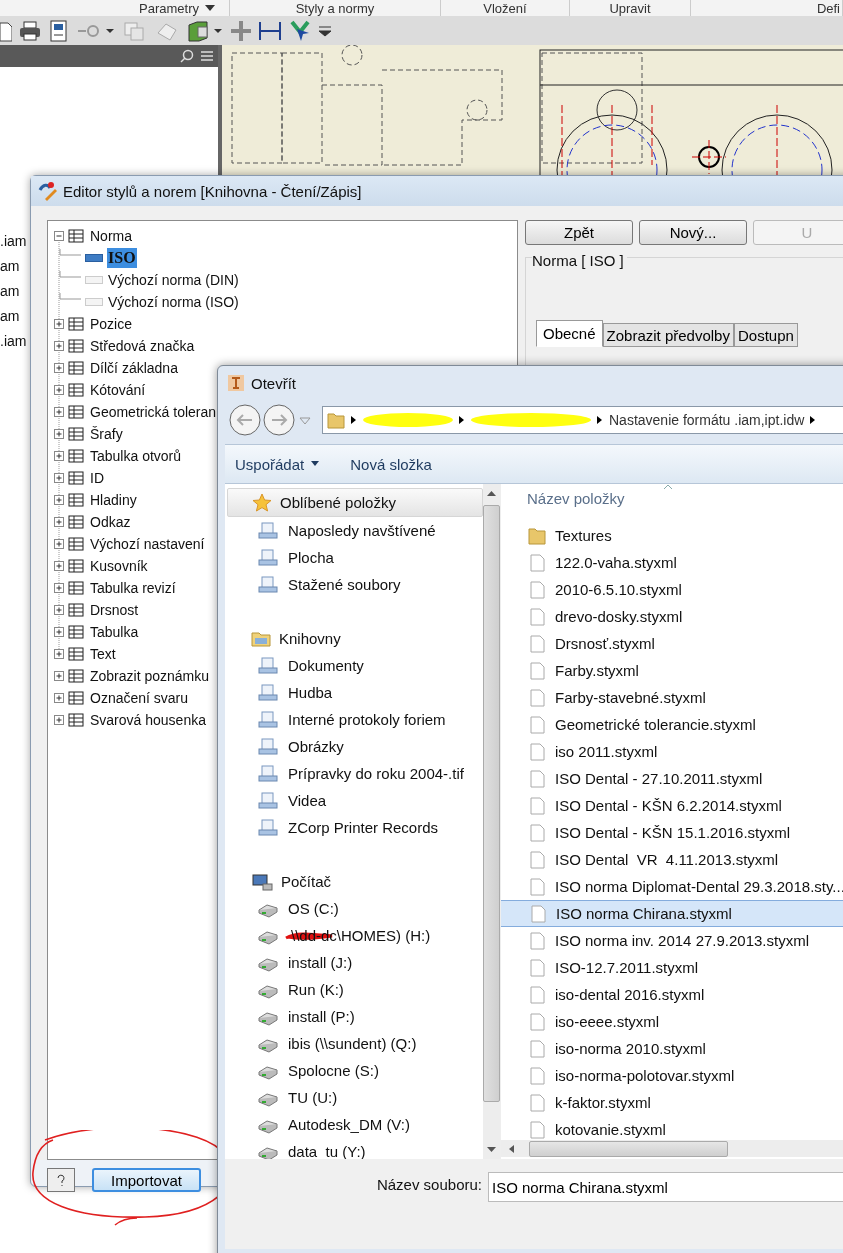 This screenshot has height=1253, width=843. What do you see at coordinates (110, 522) in the screenshot?
I see `tree-item: Odkaz` at bounding box center [110, 522].